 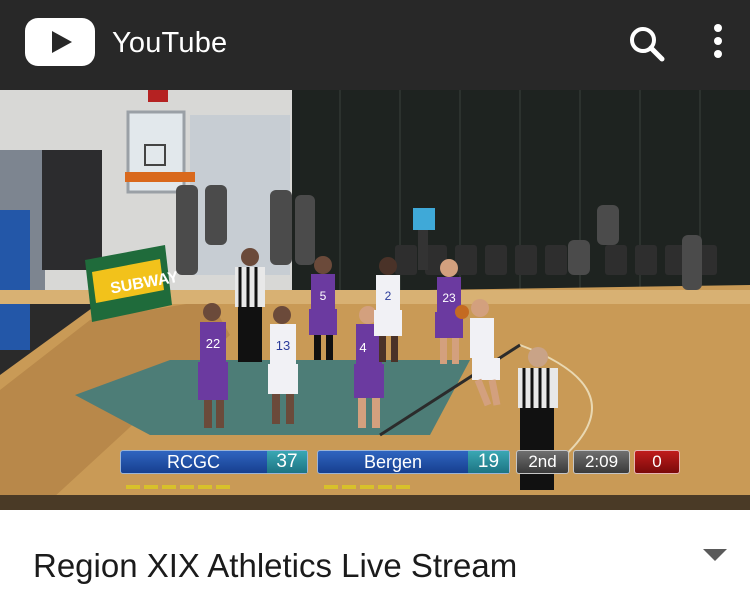 I want to click on svg-text: 5, so click(x=323, y=296).